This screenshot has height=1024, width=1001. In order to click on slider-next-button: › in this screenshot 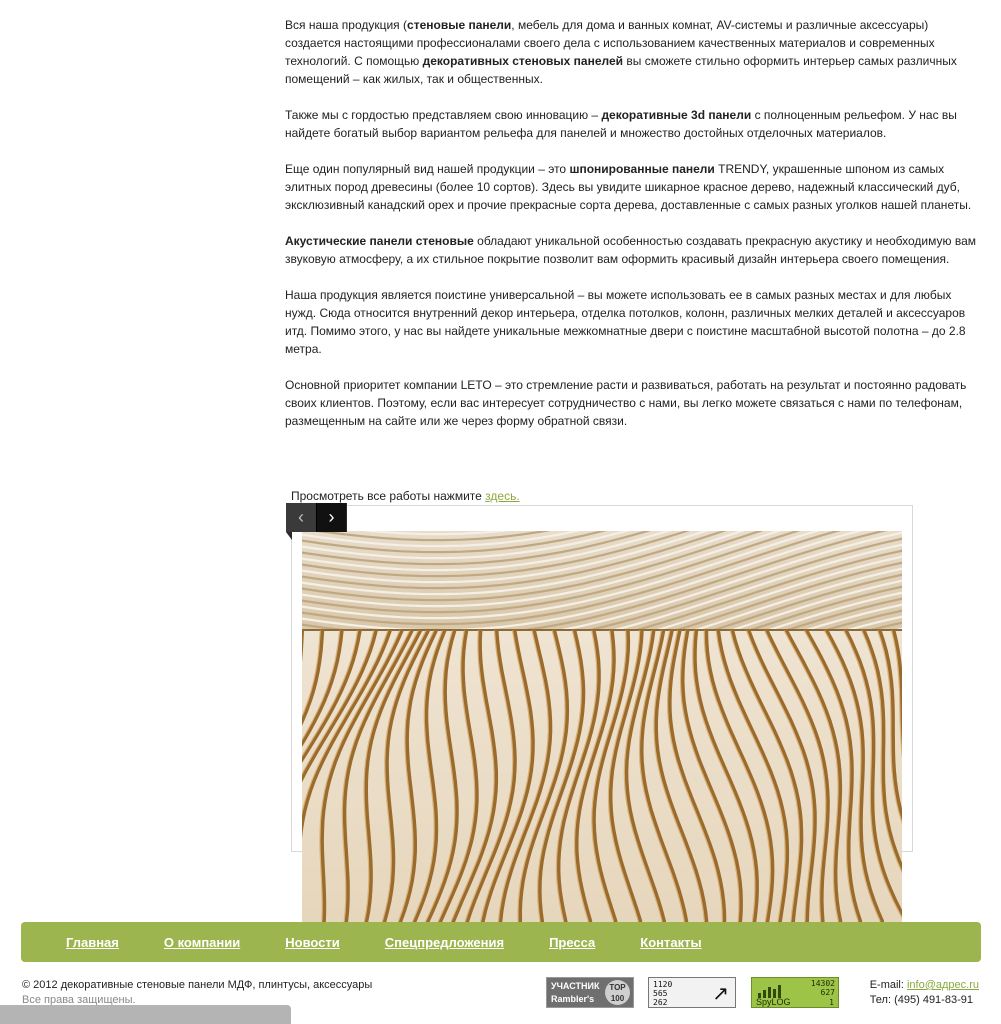, I will do `click(331, 517)`.